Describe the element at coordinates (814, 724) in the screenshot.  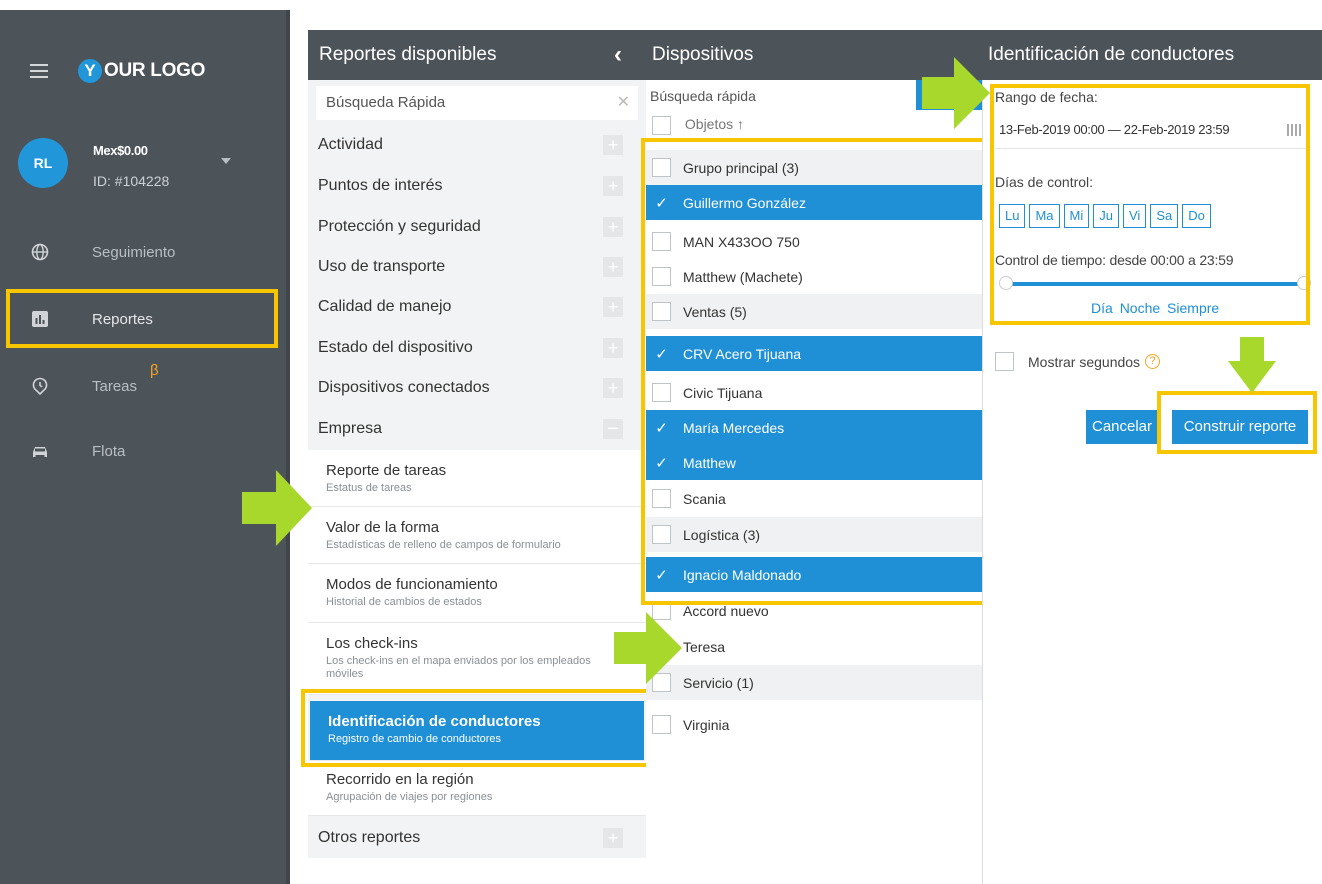
I see `device-row: Virginia` at that location.